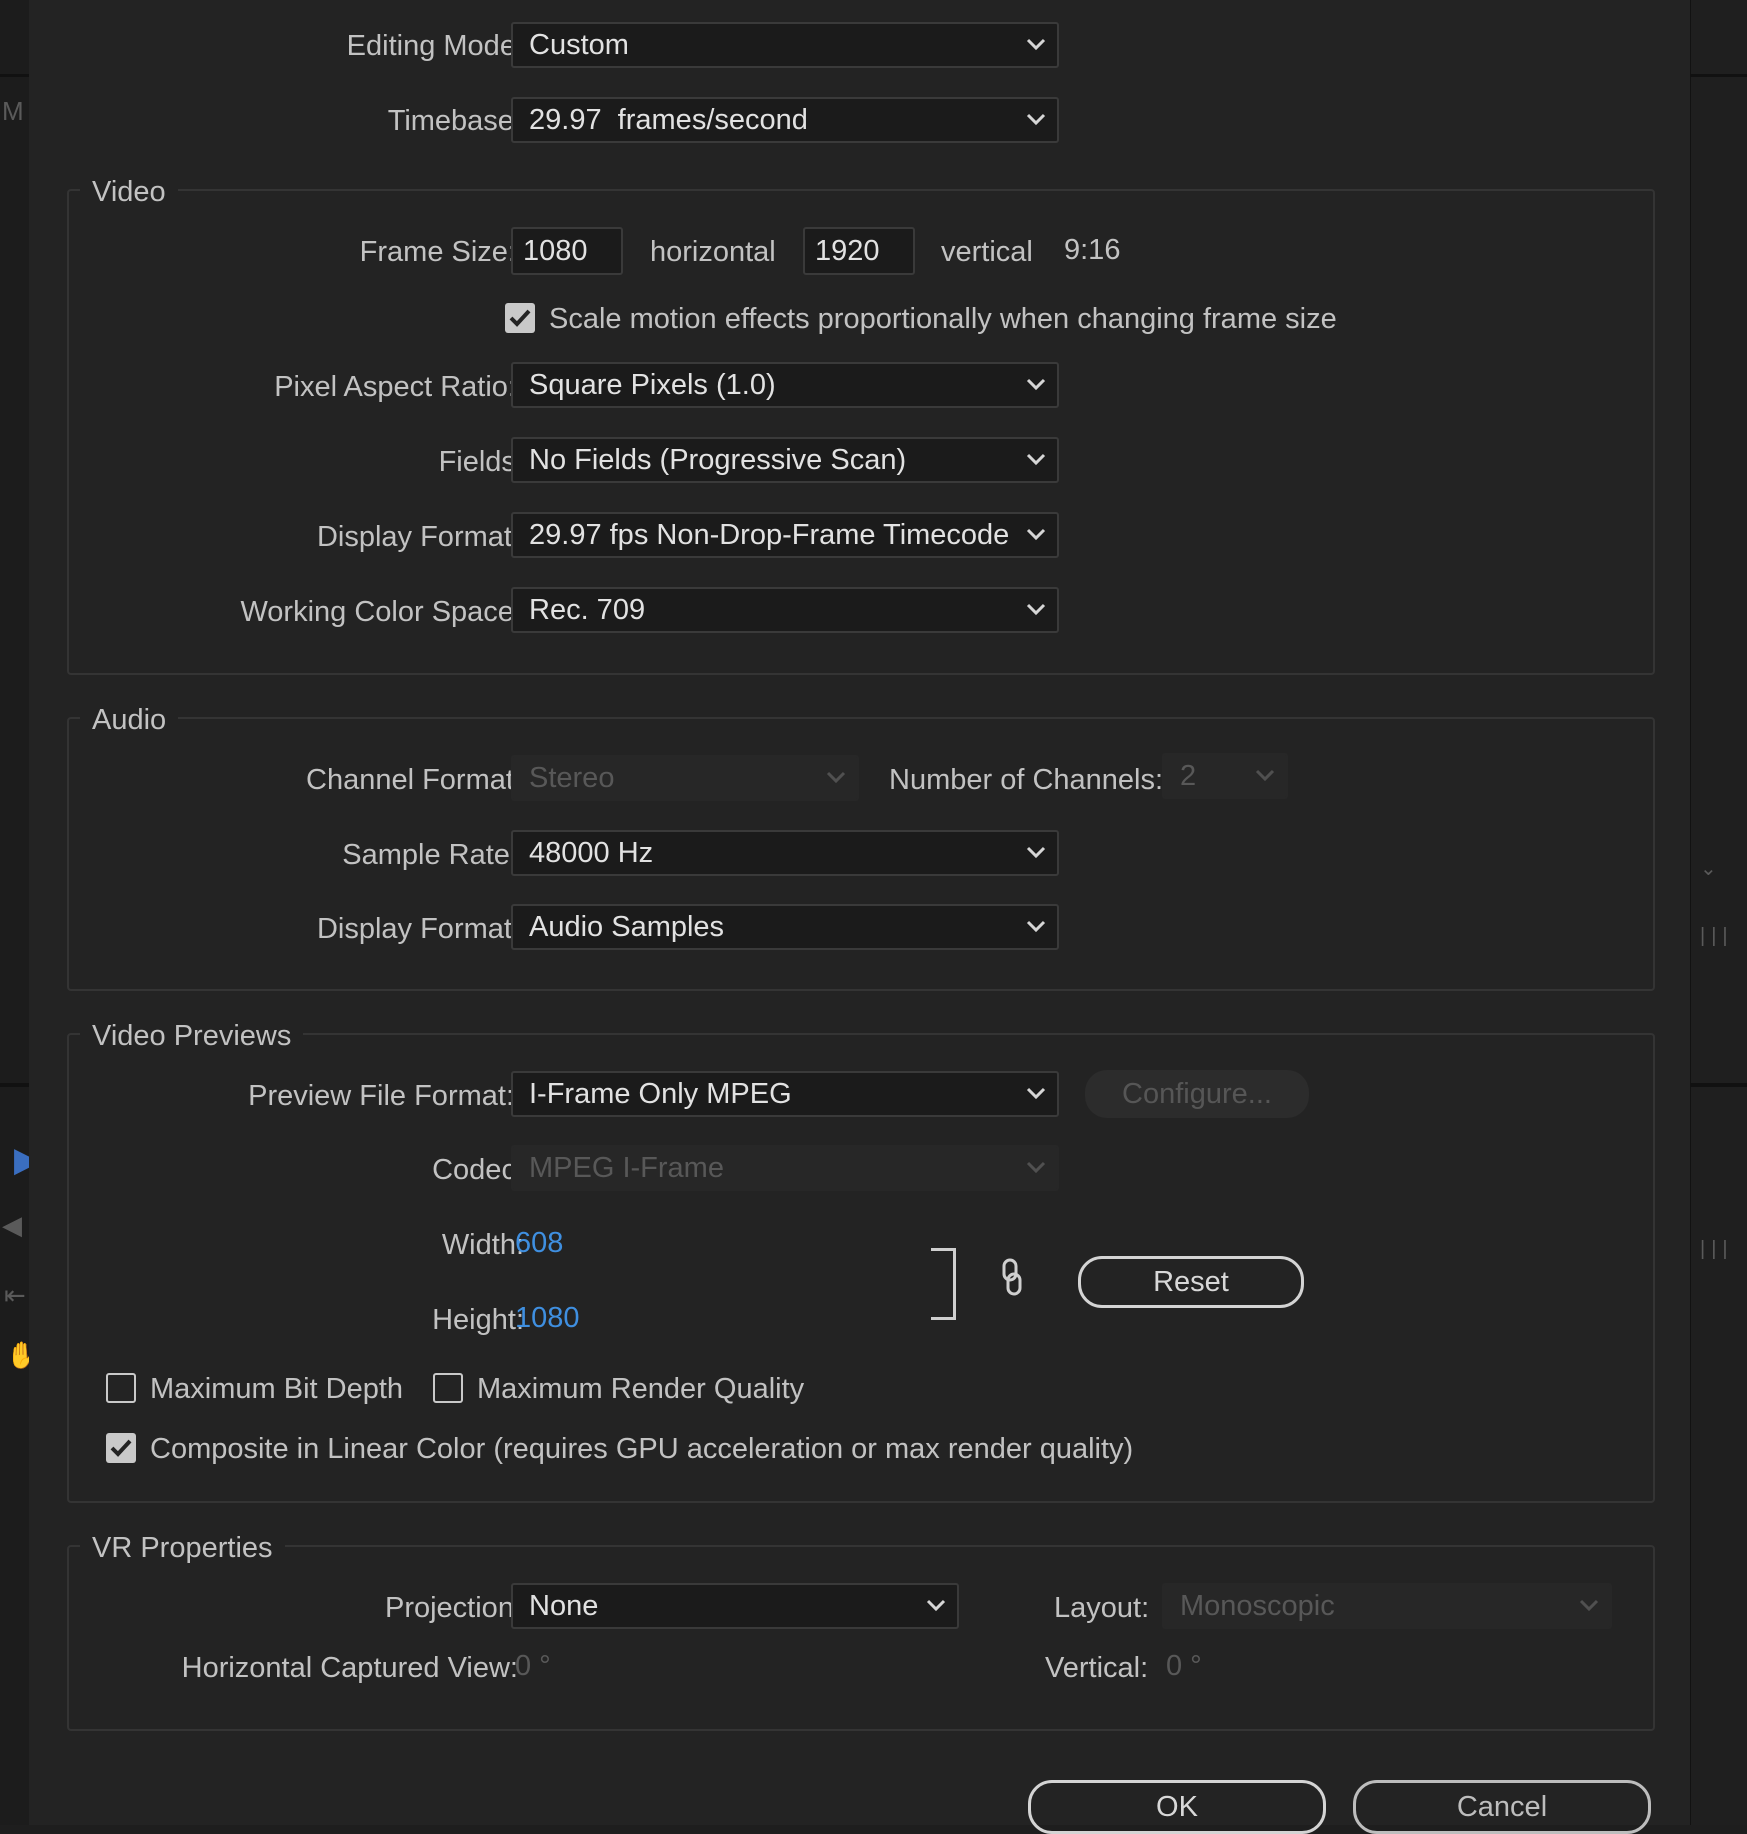 This screenshot has height=1834, width=1747. Describe the element at coordinates (414, 780) in the screenshot. I see `channel-format-label: Channel Format:` at that location.